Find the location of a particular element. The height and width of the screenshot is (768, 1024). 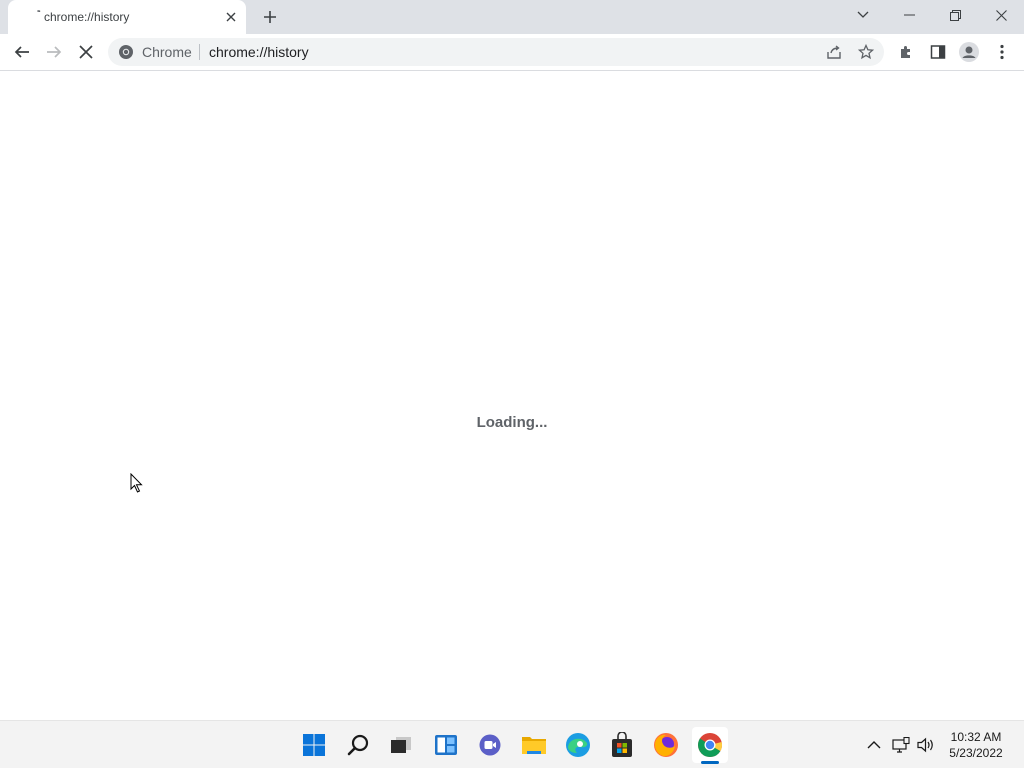

side-panel-icon is located at coordinates (938, 52).